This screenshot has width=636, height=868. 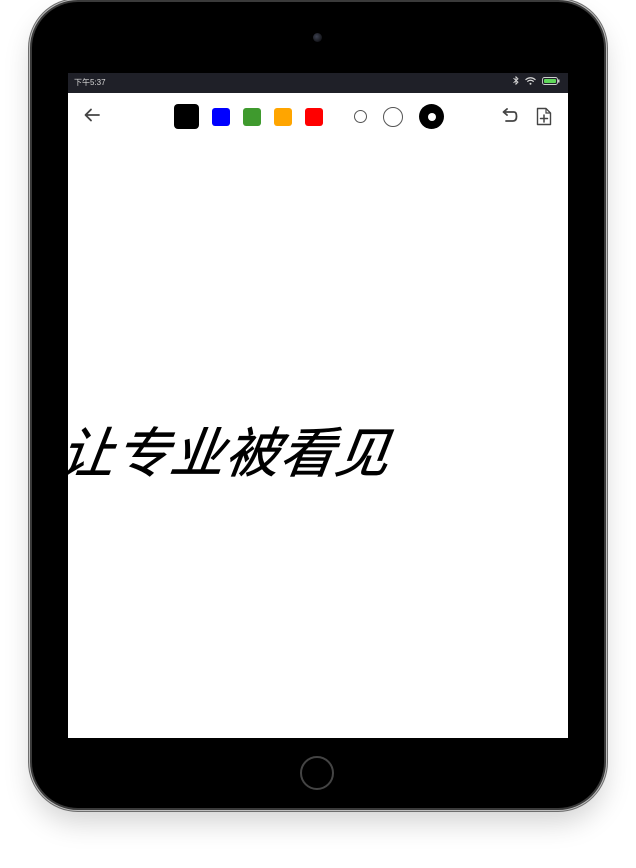 I want to click on handwriting-text: 让专业被看见, so click(x=232, y=453).